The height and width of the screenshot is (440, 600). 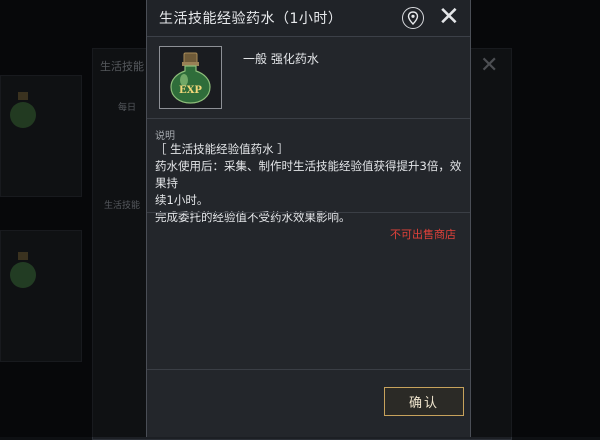 I want to click on item-grade-label: 一般 强化药水, so click(x=281, y=59).